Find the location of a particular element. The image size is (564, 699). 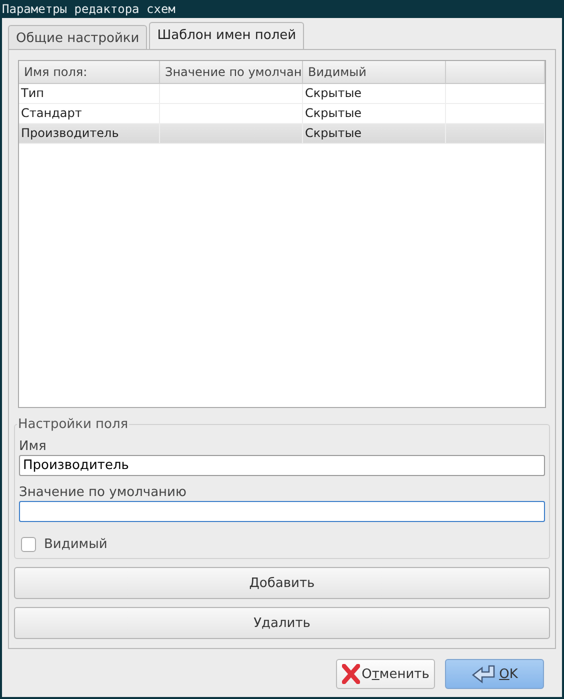

field-label: Имя is located at coordinates (33, 446).